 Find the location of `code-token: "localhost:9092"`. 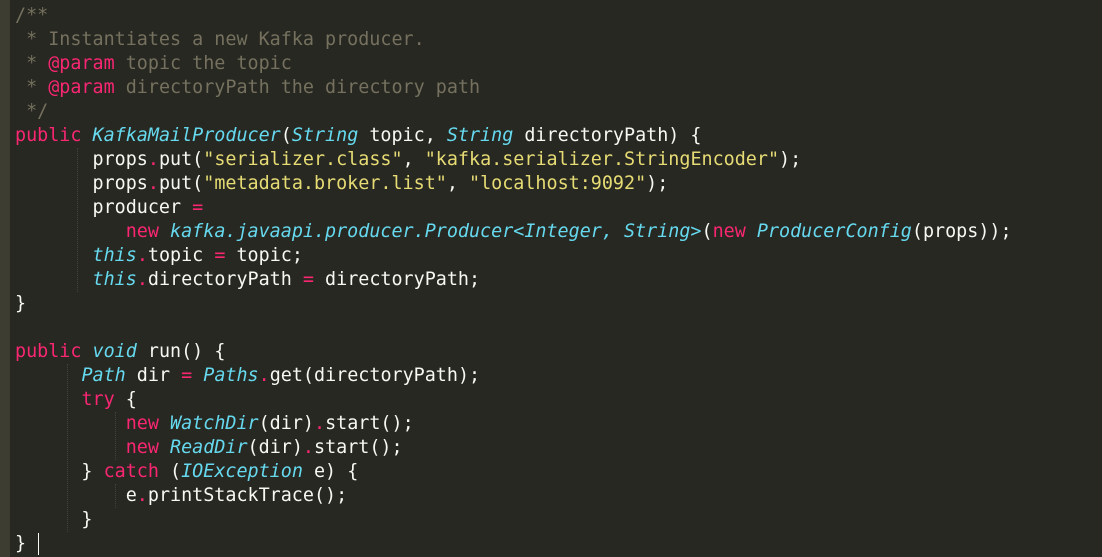

code-token: "localhost:9092" is located at coordinates (558, 183).